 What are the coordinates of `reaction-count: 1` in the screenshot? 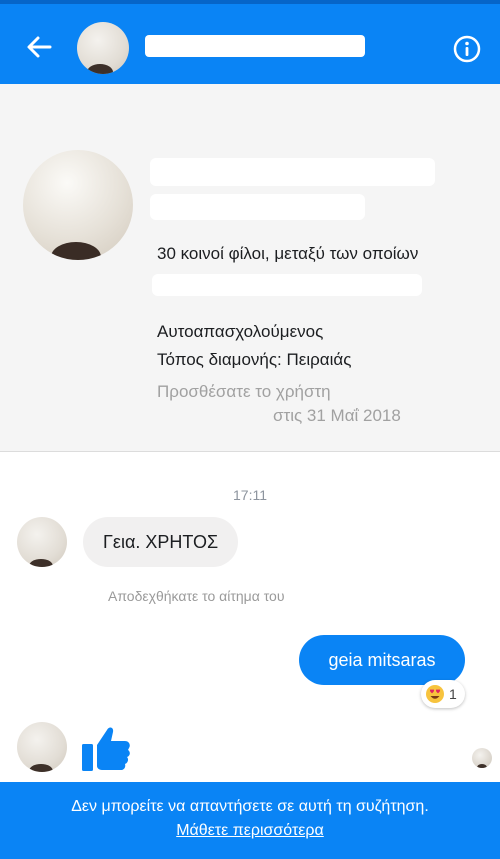 It's located at (453, 694).